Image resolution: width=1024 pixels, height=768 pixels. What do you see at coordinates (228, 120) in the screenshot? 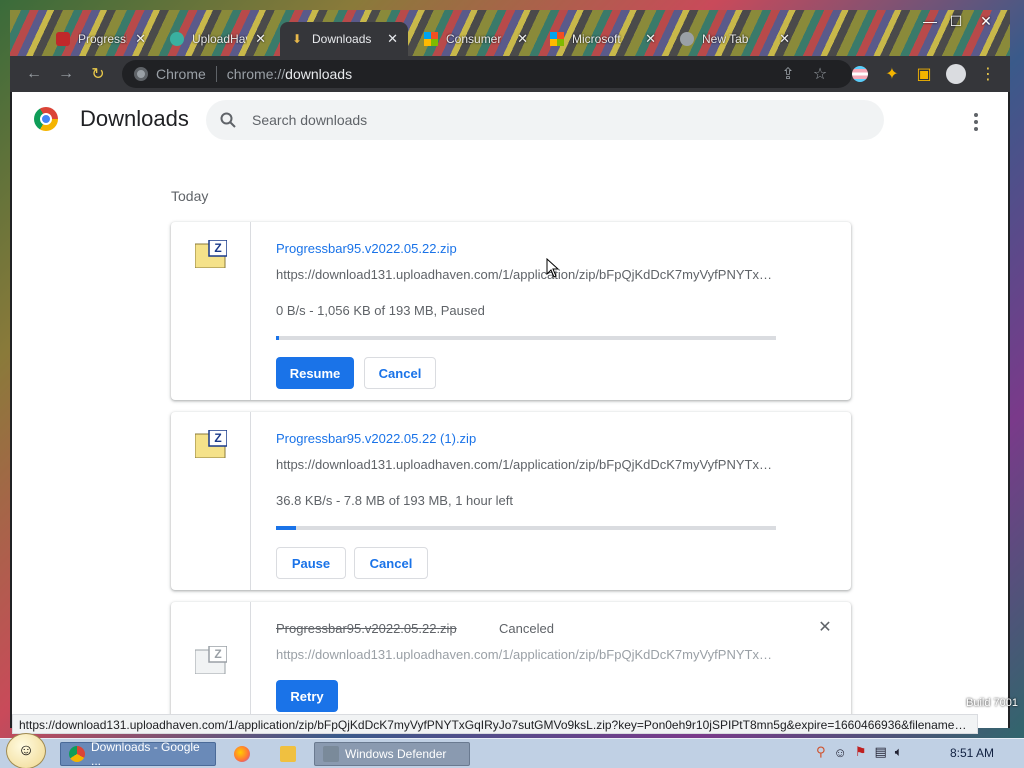
I see `search-icon` at bounding box center [228, 120].